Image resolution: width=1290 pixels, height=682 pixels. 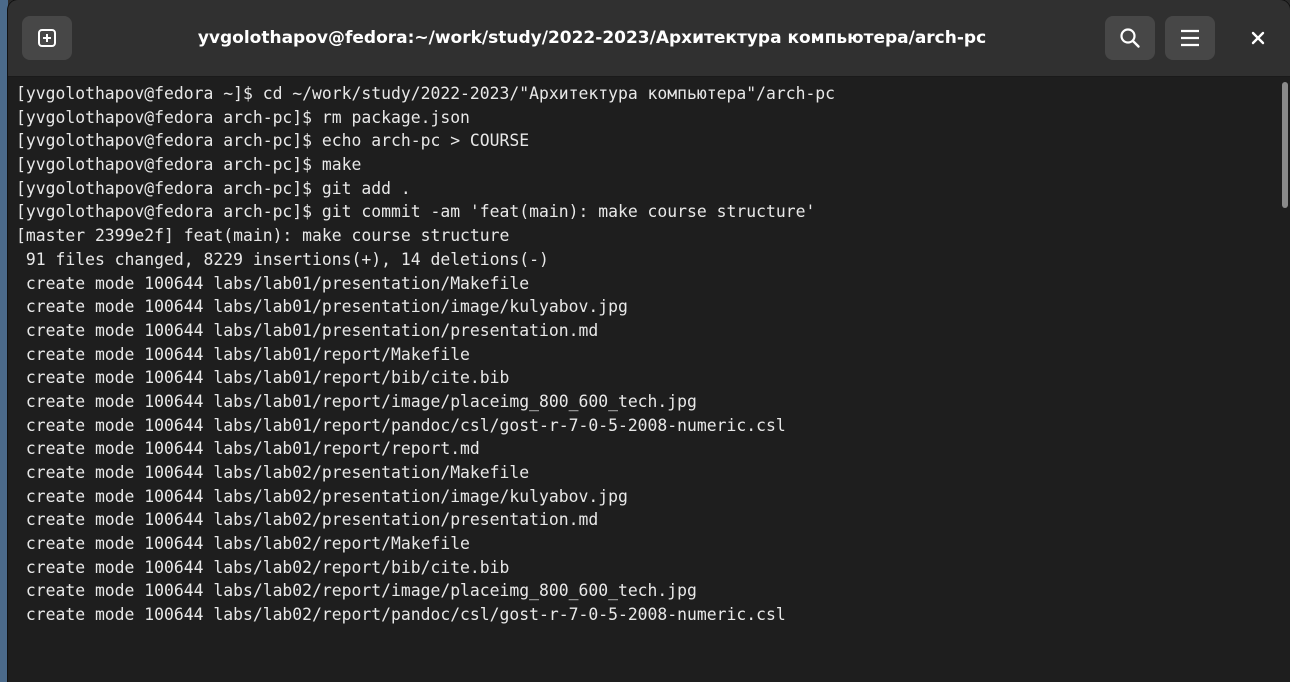 What do you see at coordinates (189, 165) in the screenshot?
I see `terminal-line: [yvgolothapov@fedora arch-pc]$ make` at bounding box center [189, 165].